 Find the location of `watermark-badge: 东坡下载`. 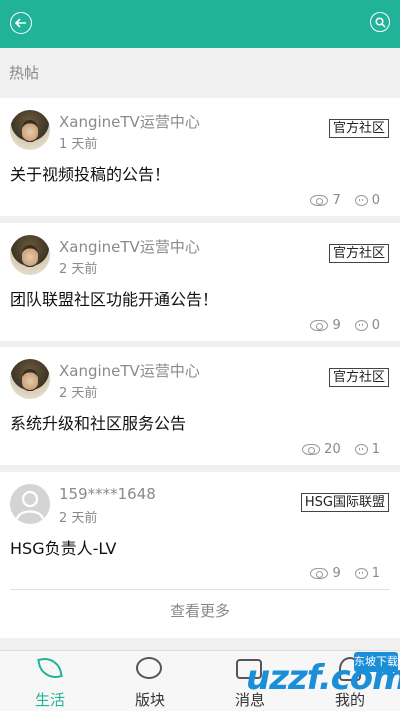

watermark-badge: 东坡下载 is located at coordinates (376, 662).